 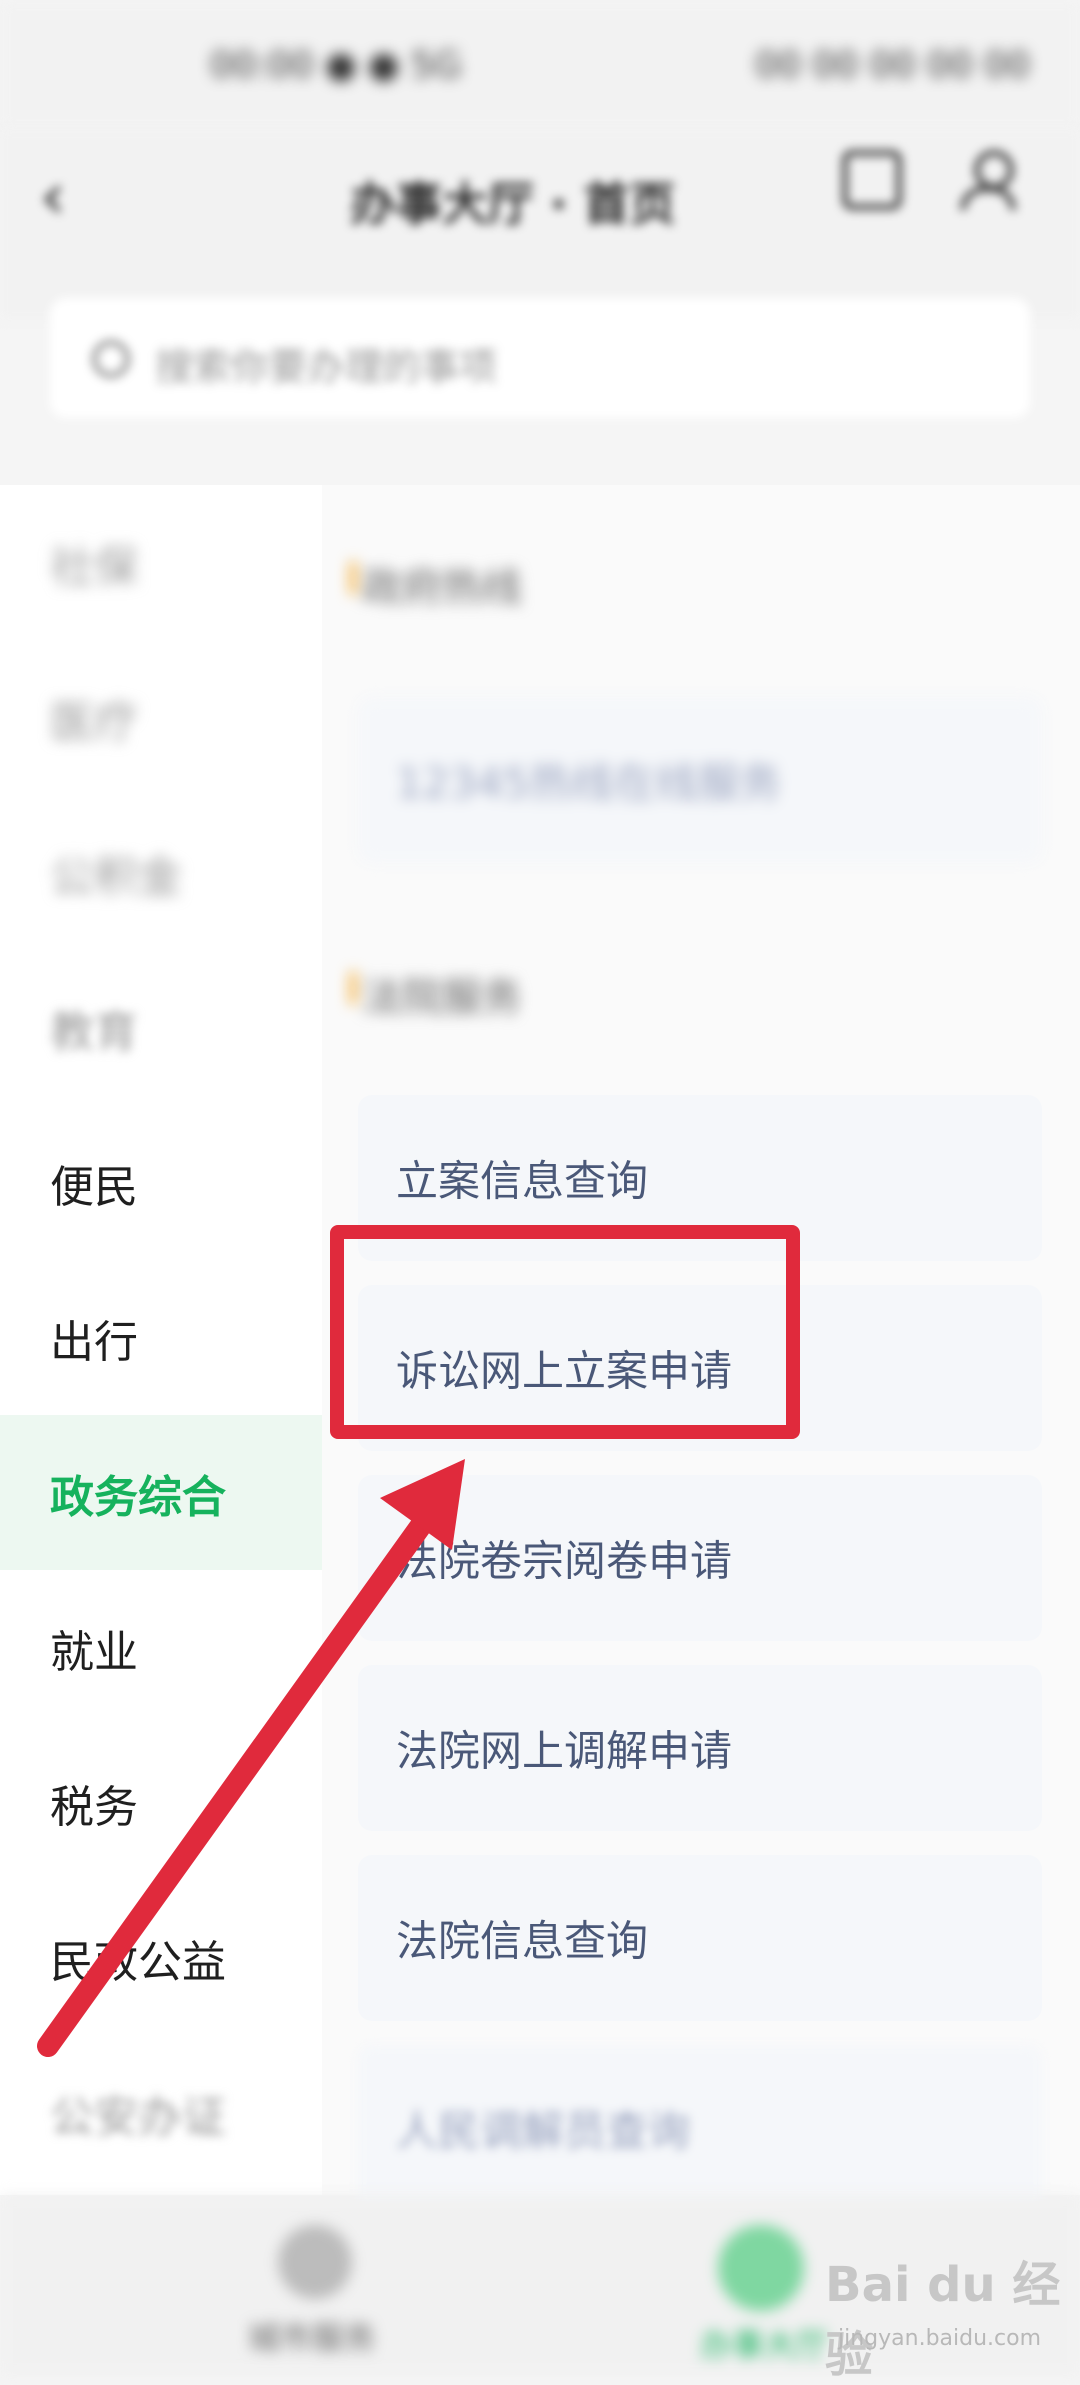 I want to click on nav-label-right: 办事大厅, so click(x=764, y=2343).